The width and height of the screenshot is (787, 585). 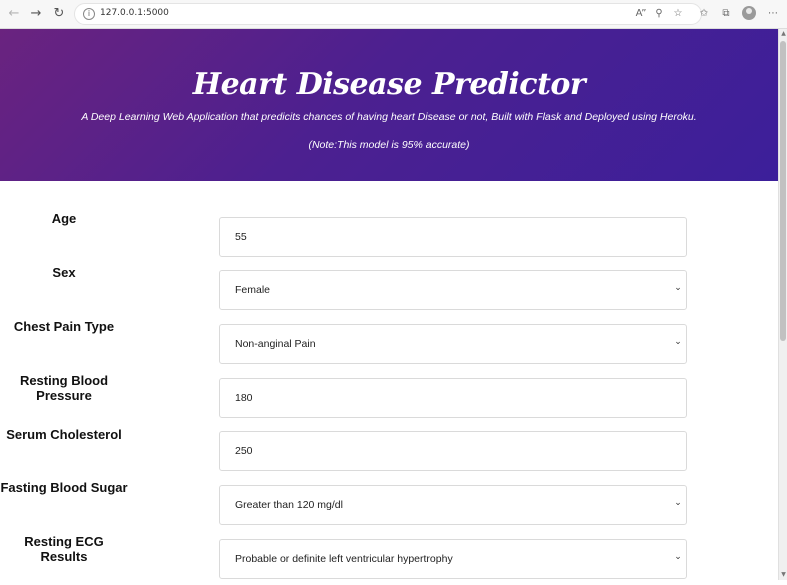 I want to click on form-row-chest-pain: Chest Pain Type Non-anginal Pain ⌄, so click(x=389, y=343).